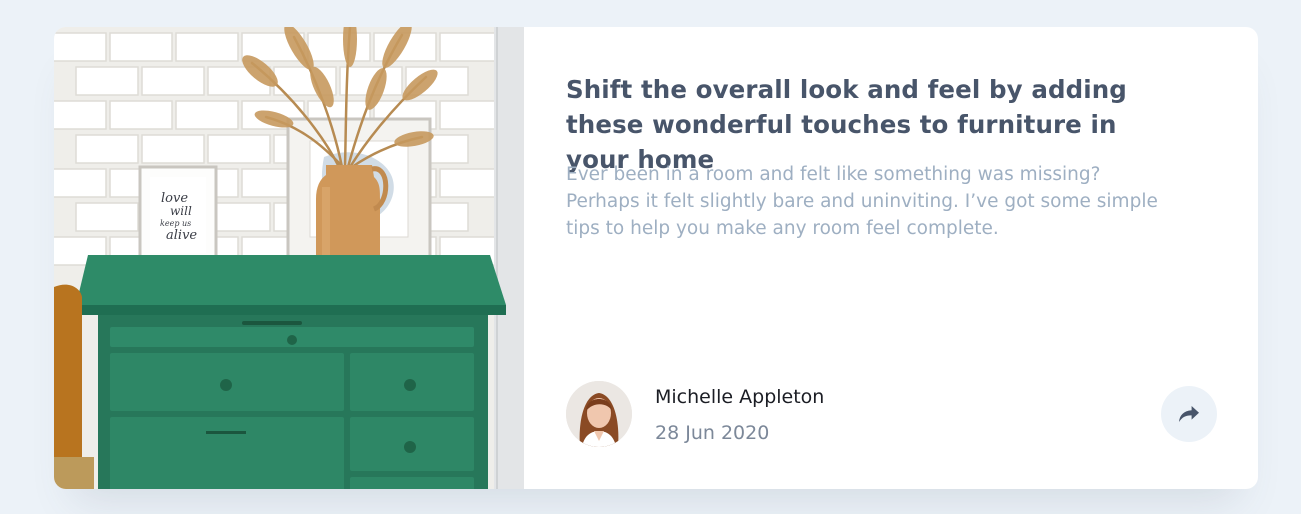  I want to click on print-text-3: keep us, so click(175, 223).